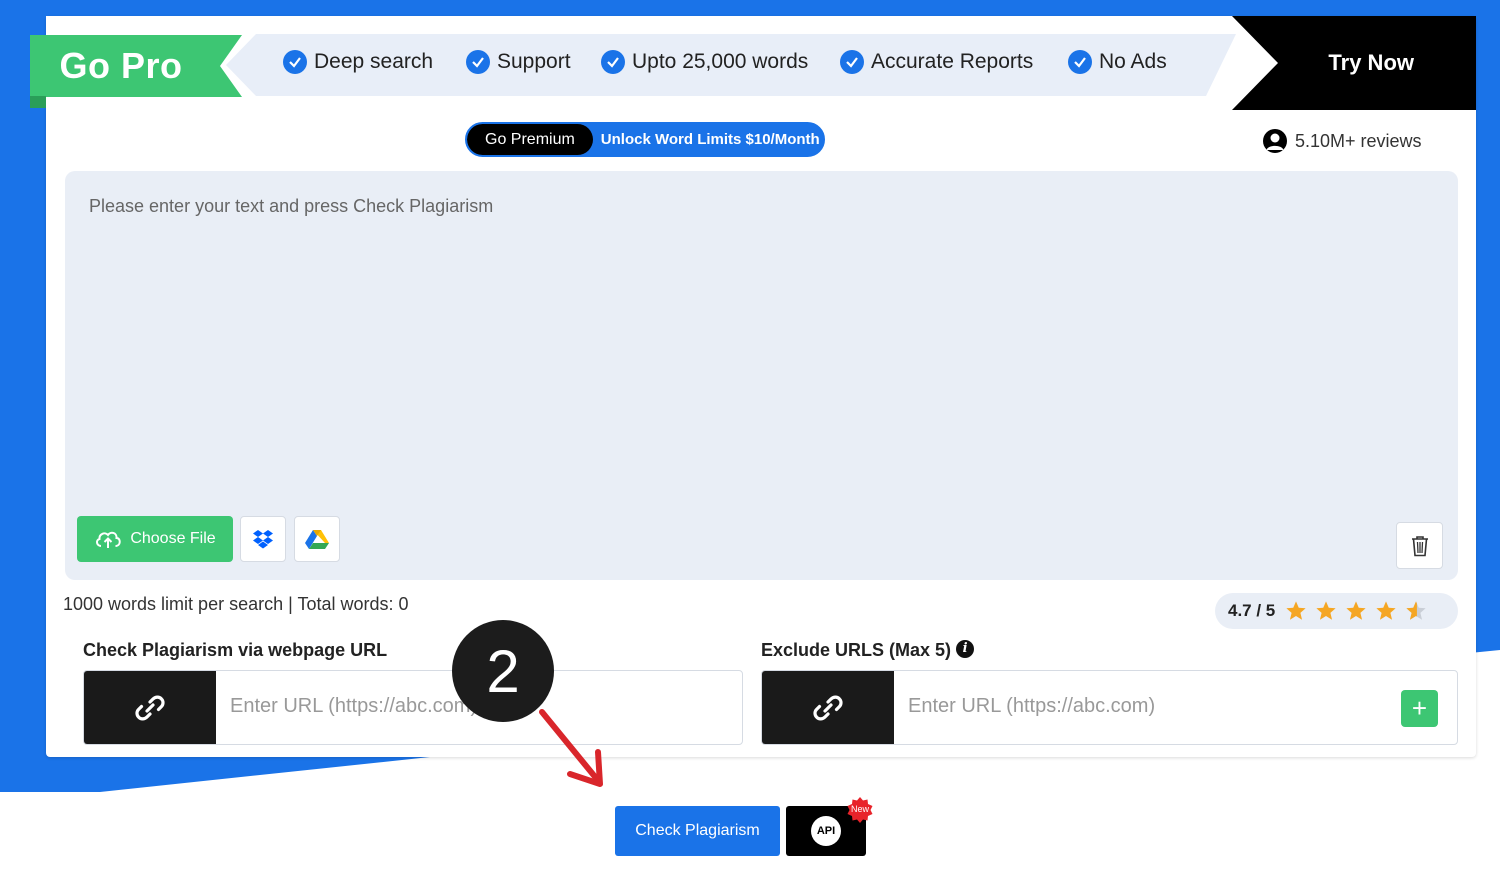  What do you see at coordinates (1275, 141) in the screenshot?
I see `user-icon` at bounding box center [1275, 141].